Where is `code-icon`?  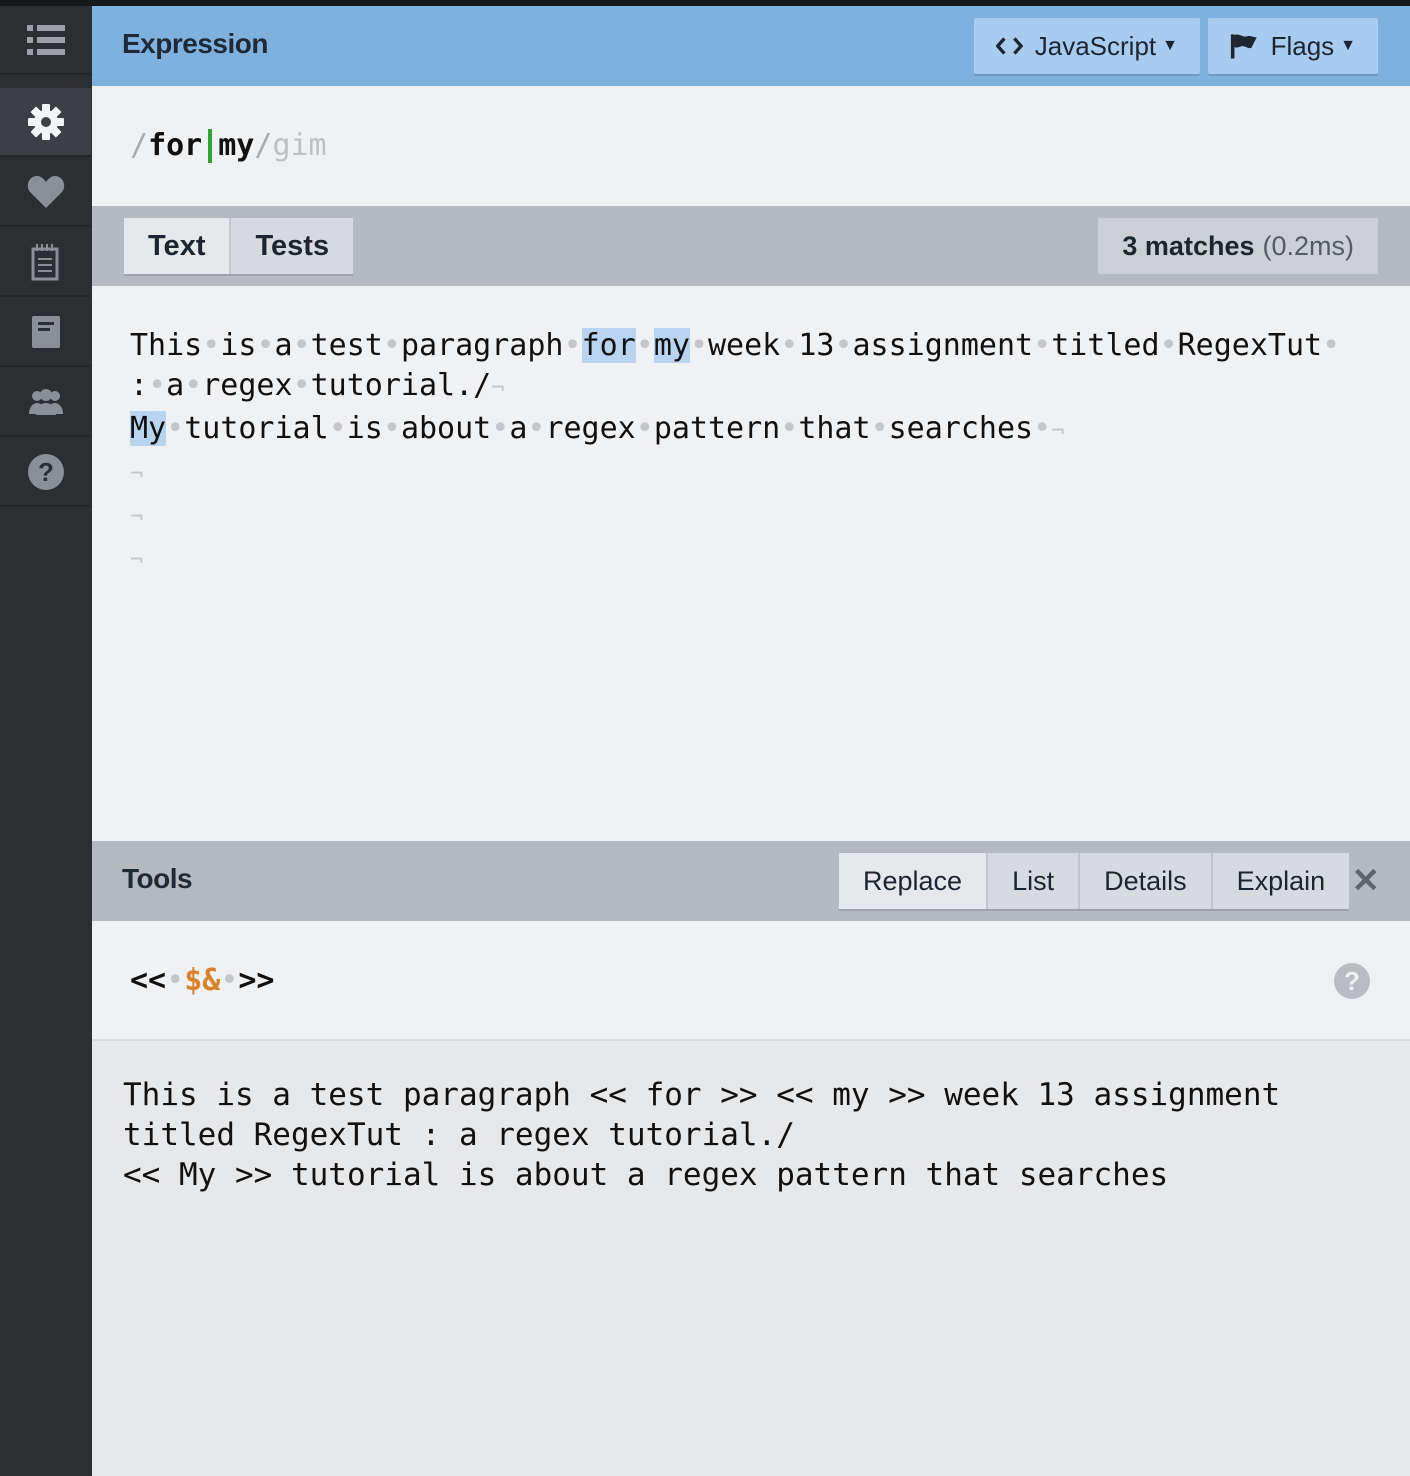
code-icon is located at coordinates (1009, 46).